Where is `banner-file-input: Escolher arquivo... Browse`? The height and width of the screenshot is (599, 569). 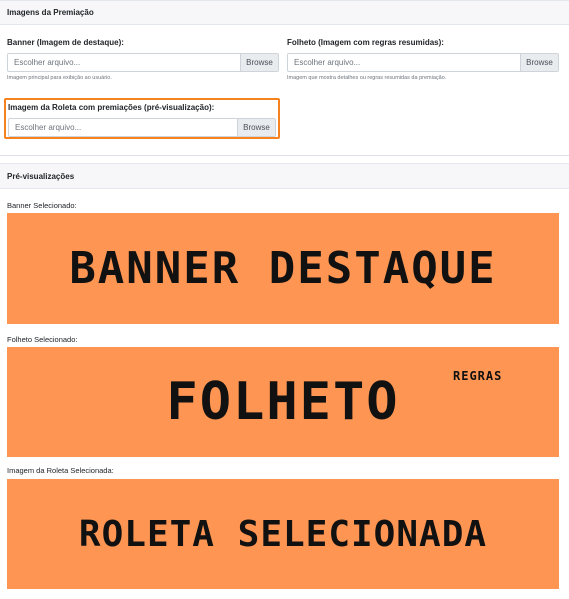 banner-file-input: Escolher arquivo... Browse is located at coordinates (143, 62).